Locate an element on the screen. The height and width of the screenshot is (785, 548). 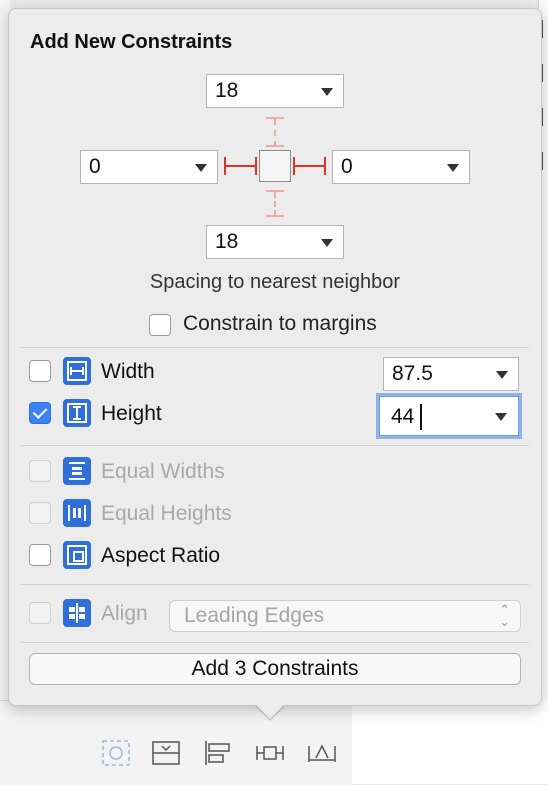
height-value: 44 is located at coordinates (402, 417).